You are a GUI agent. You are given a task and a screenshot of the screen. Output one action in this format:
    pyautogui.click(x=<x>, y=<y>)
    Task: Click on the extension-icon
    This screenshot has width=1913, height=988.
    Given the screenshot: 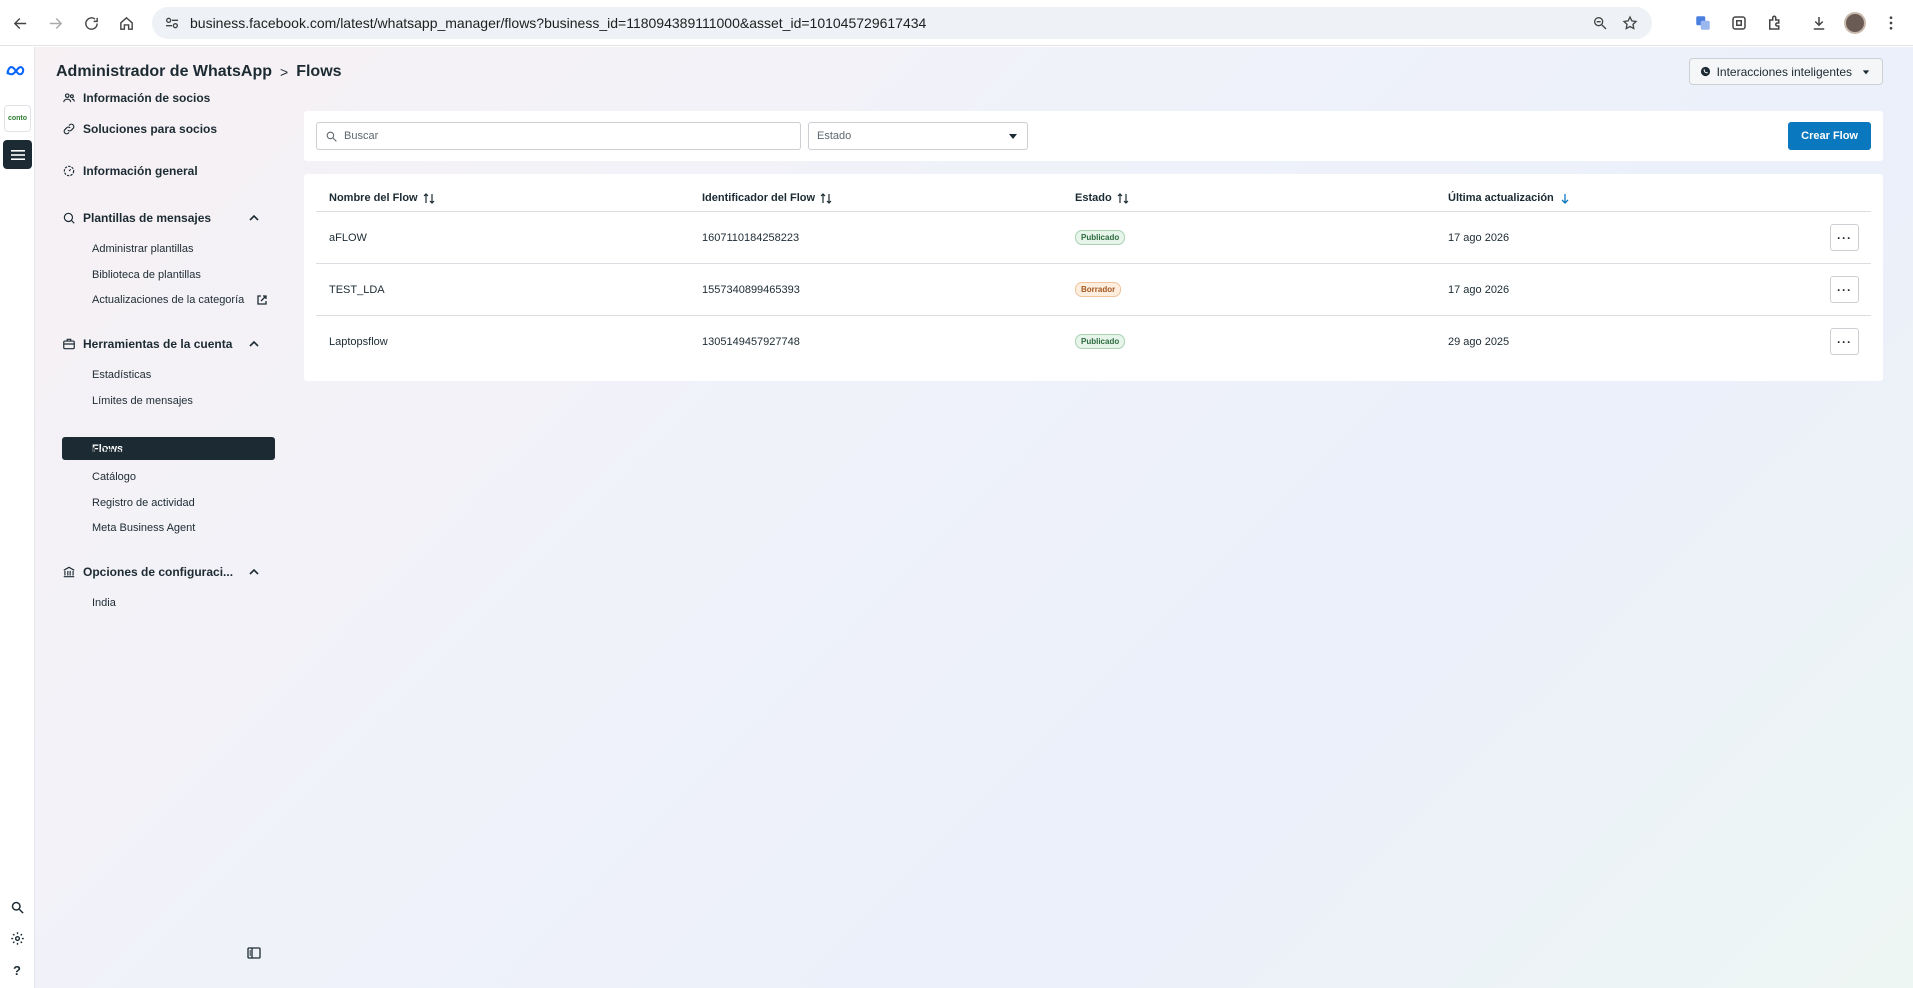 What is the action you would take?
    pyautogui.click(x=1739, y=23)
    